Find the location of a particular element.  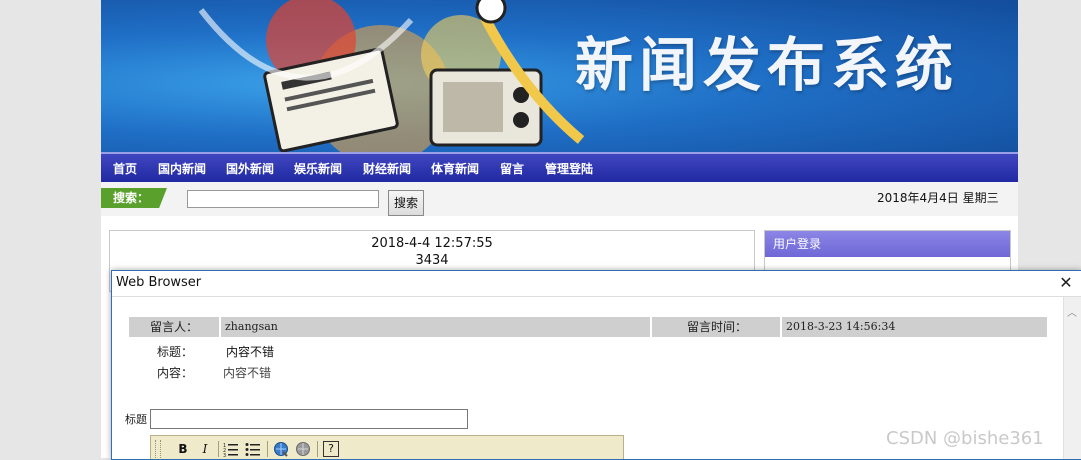

login-header: 用户登录 is located at coordinates (887, 244).